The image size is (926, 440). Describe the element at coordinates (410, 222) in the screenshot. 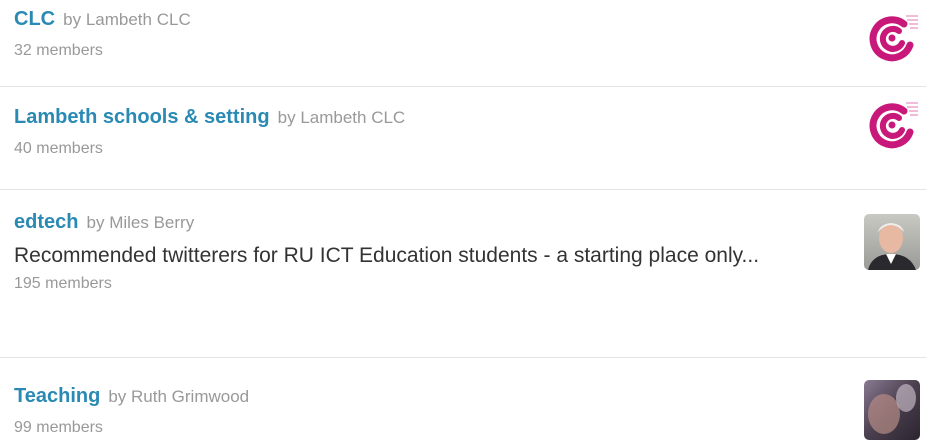

I see `list-title-line: edtech by Miles Berry` at that location.